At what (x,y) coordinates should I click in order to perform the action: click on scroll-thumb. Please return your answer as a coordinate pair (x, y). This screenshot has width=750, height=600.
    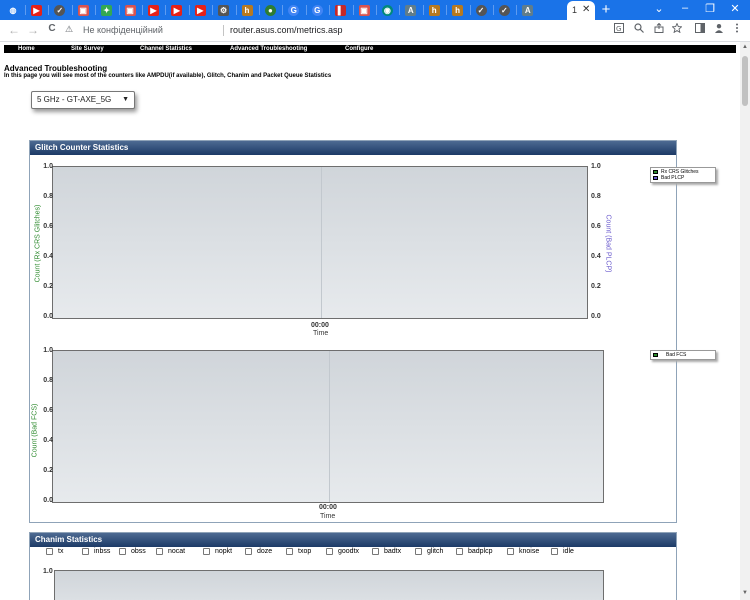
    Looking at the image, I should click on (745, 81).